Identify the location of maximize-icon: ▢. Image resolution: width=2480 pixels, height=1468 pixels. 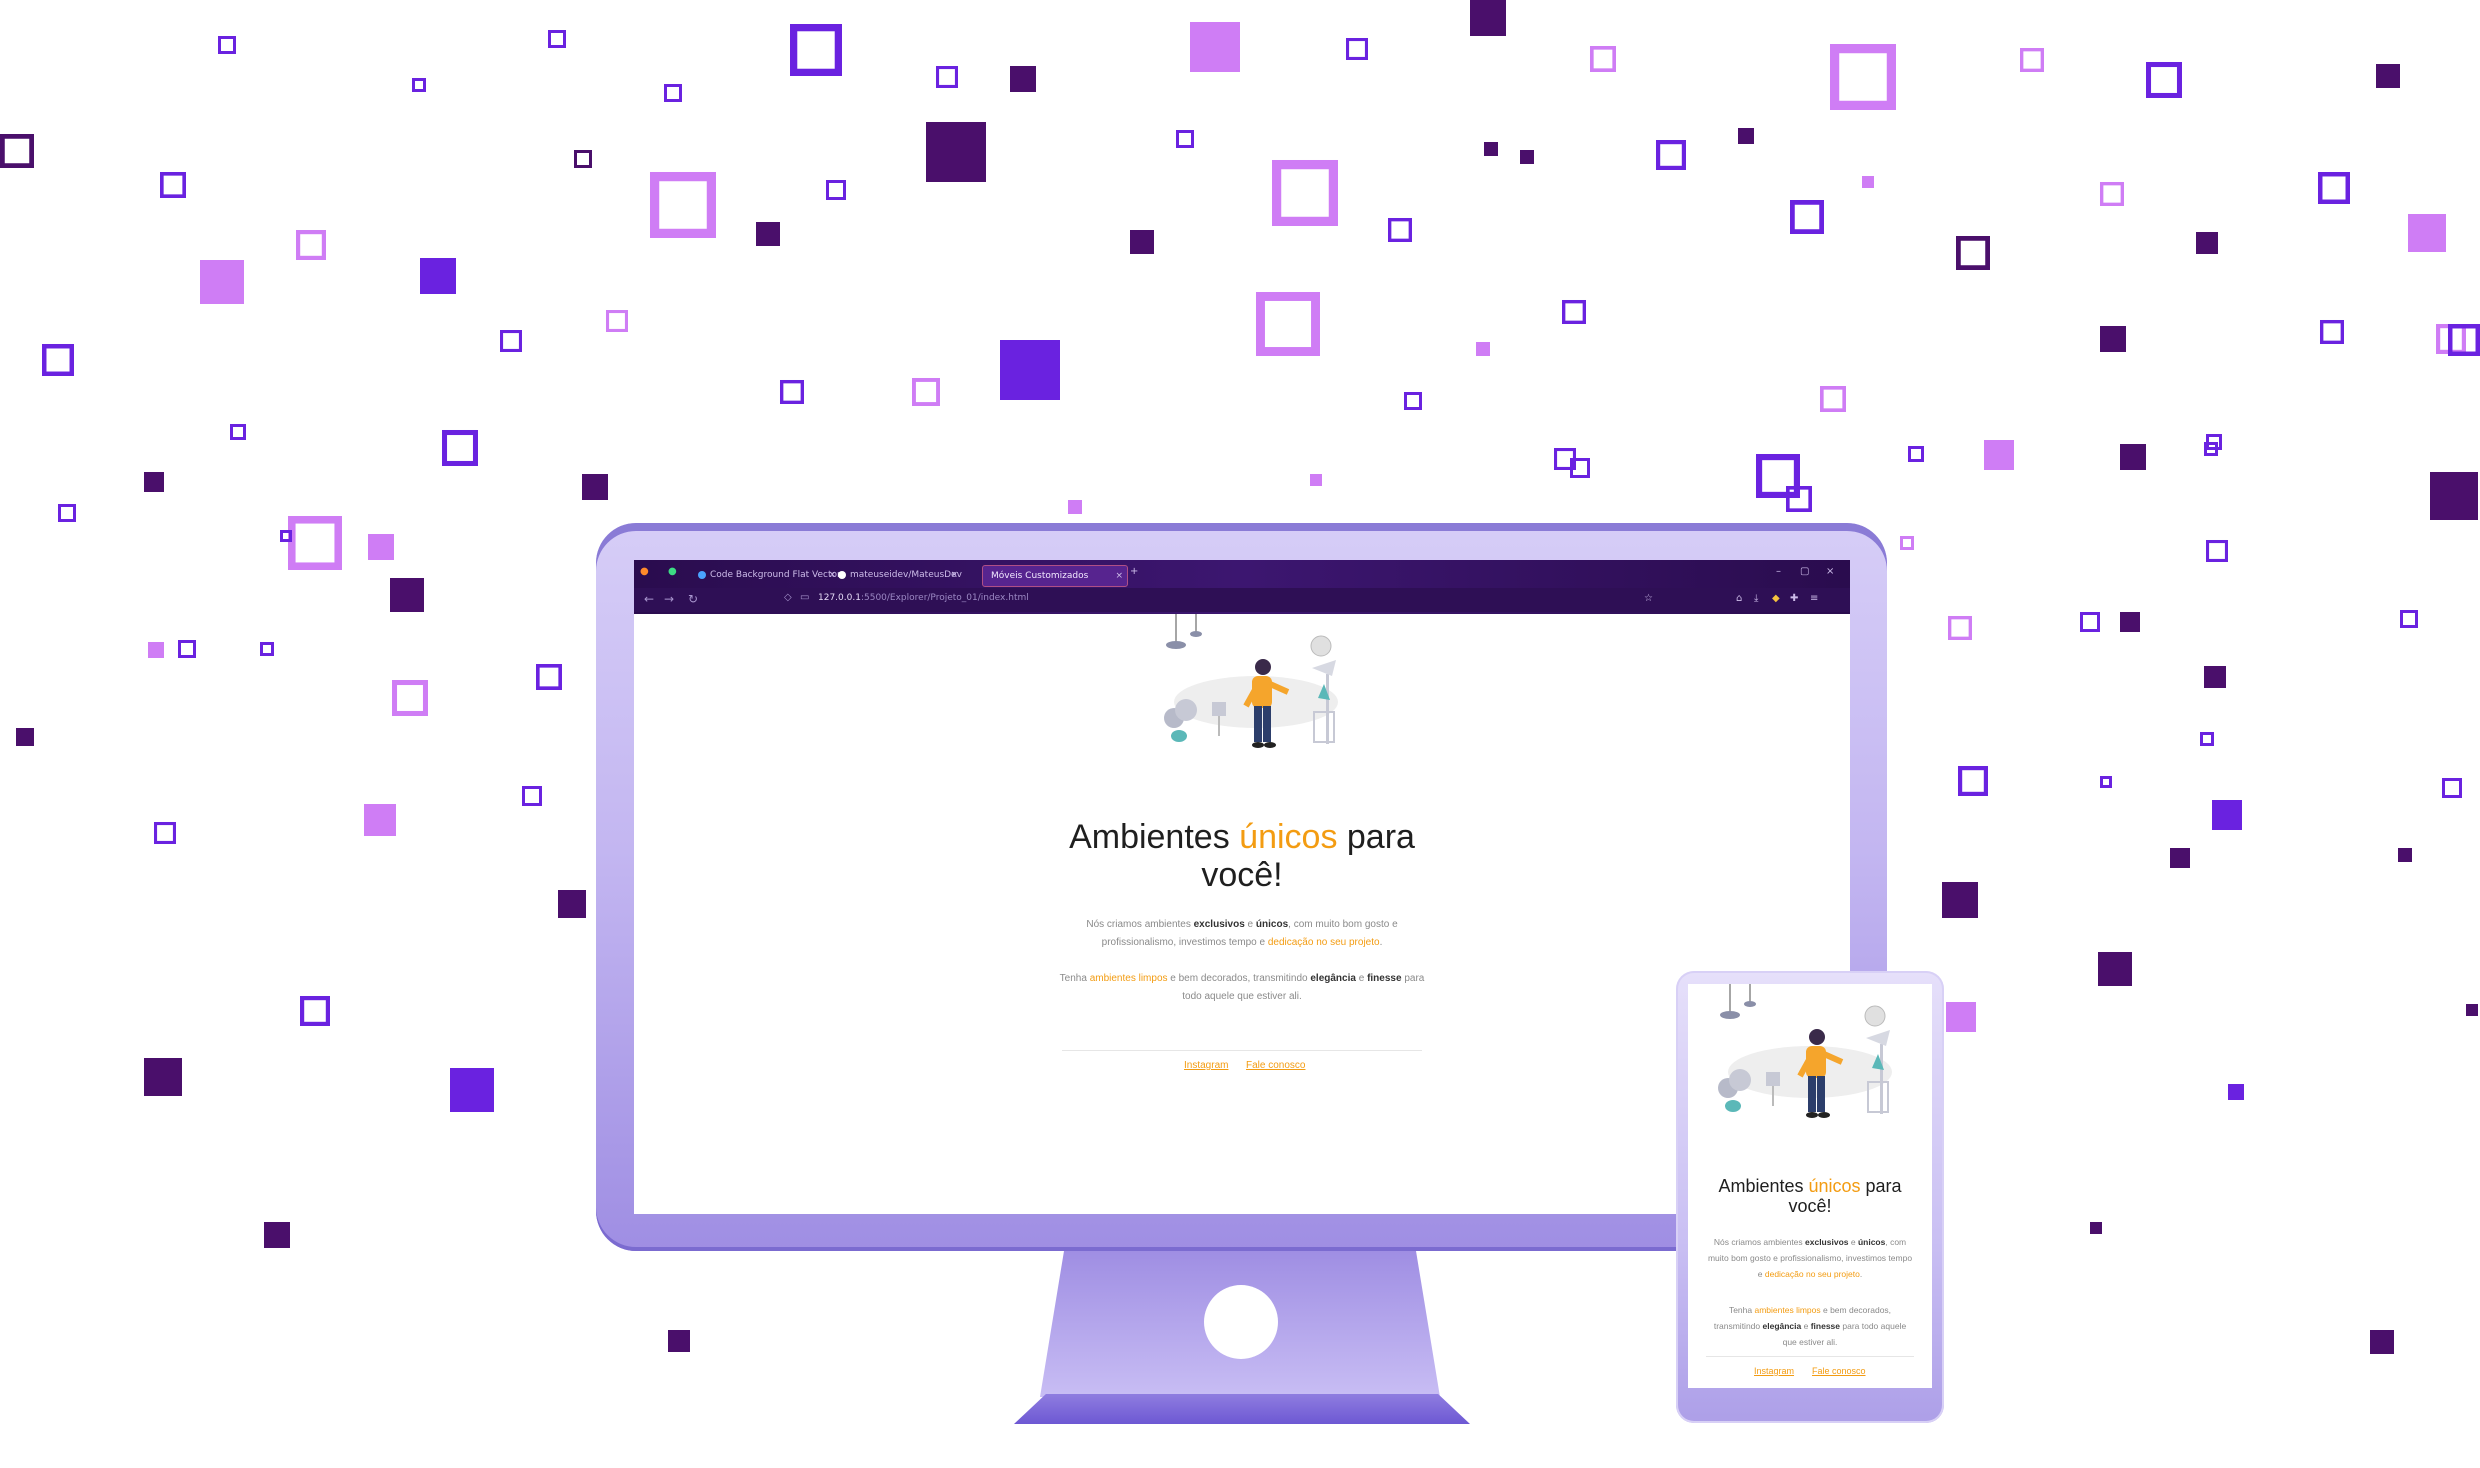
(1804, 571).